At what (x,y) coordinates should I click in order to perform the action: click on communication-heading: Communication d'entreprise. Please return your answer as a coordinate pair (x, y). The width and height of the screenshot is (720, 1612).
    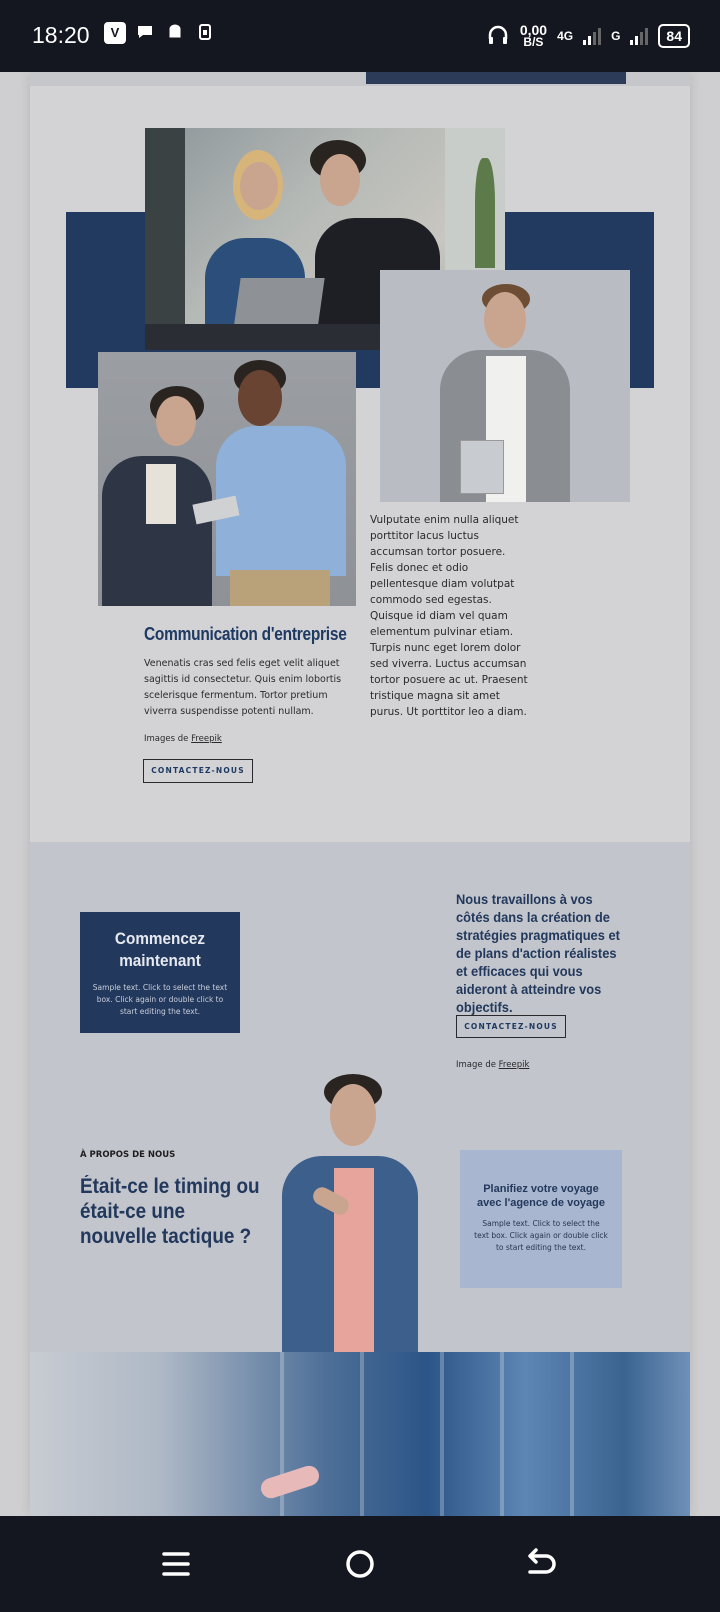
    Looking at the image, I should click on (245, 634).